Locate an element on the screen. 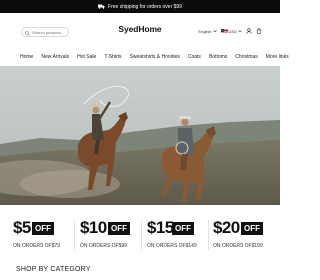 This screenshot has width=320, height=280. nav-item-coats: Coats is located at coordinates (194, 57).